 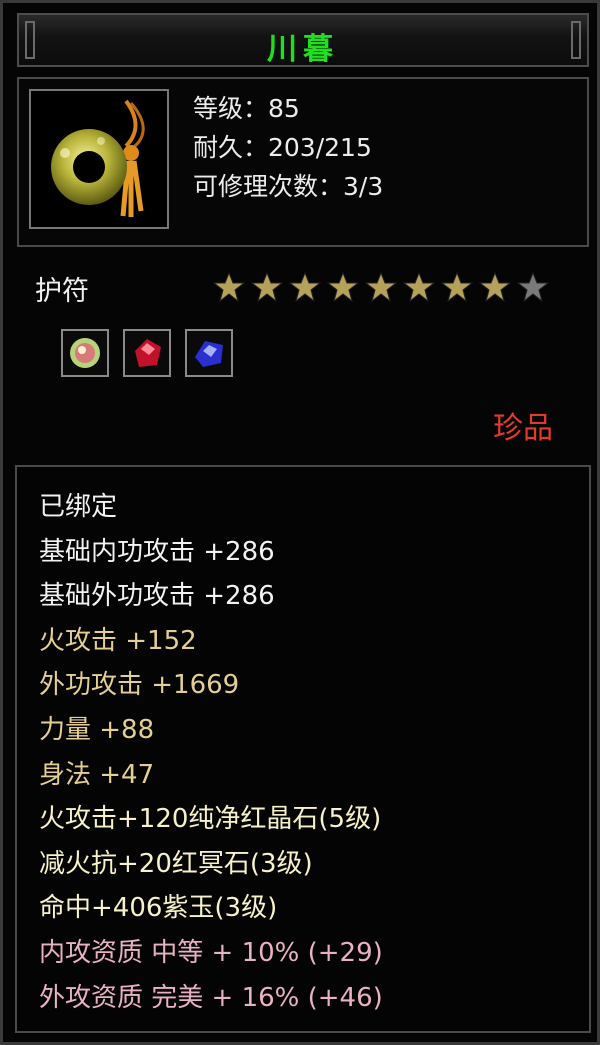 I want to click on jade-amulet-icon, so click(x=98, y=158).